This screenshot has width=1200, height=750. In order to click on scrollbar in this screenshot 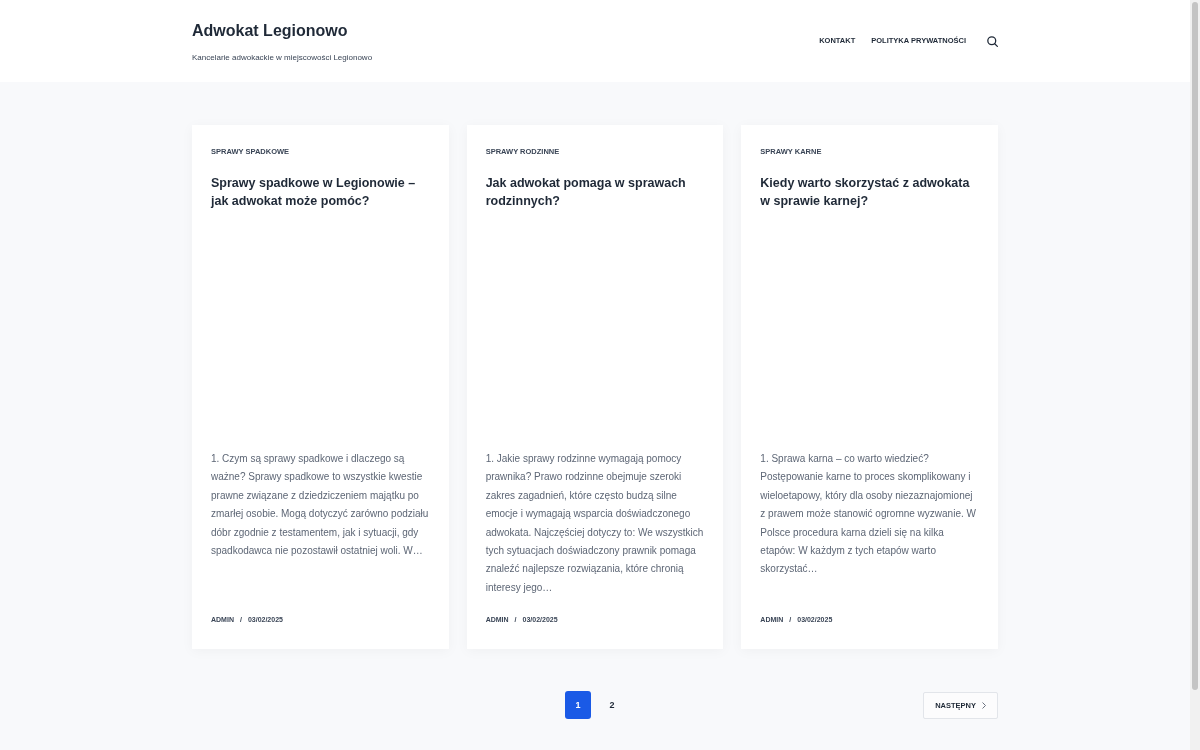, I will do `click(1195, 375)`.